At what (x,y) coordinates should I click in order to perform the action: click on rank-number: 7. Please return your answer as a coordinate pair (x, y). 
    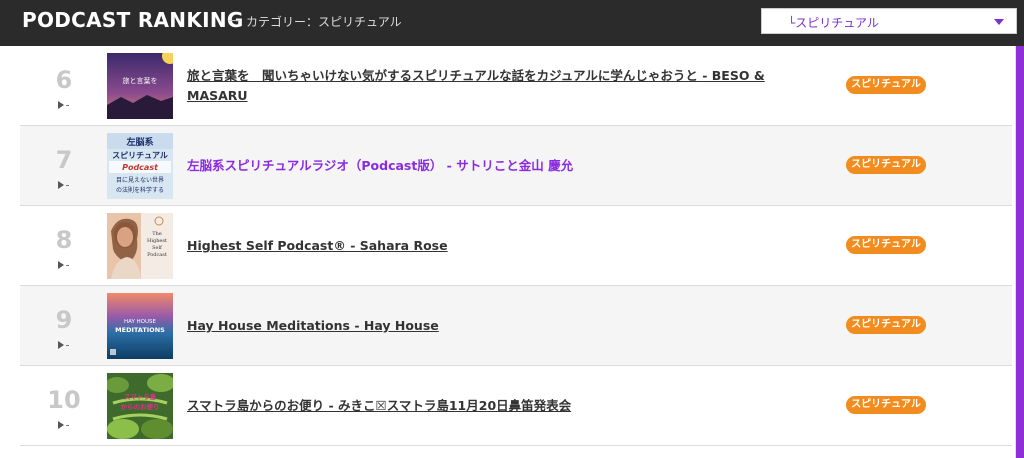
    Looking at the image, I should click on (64, 160).